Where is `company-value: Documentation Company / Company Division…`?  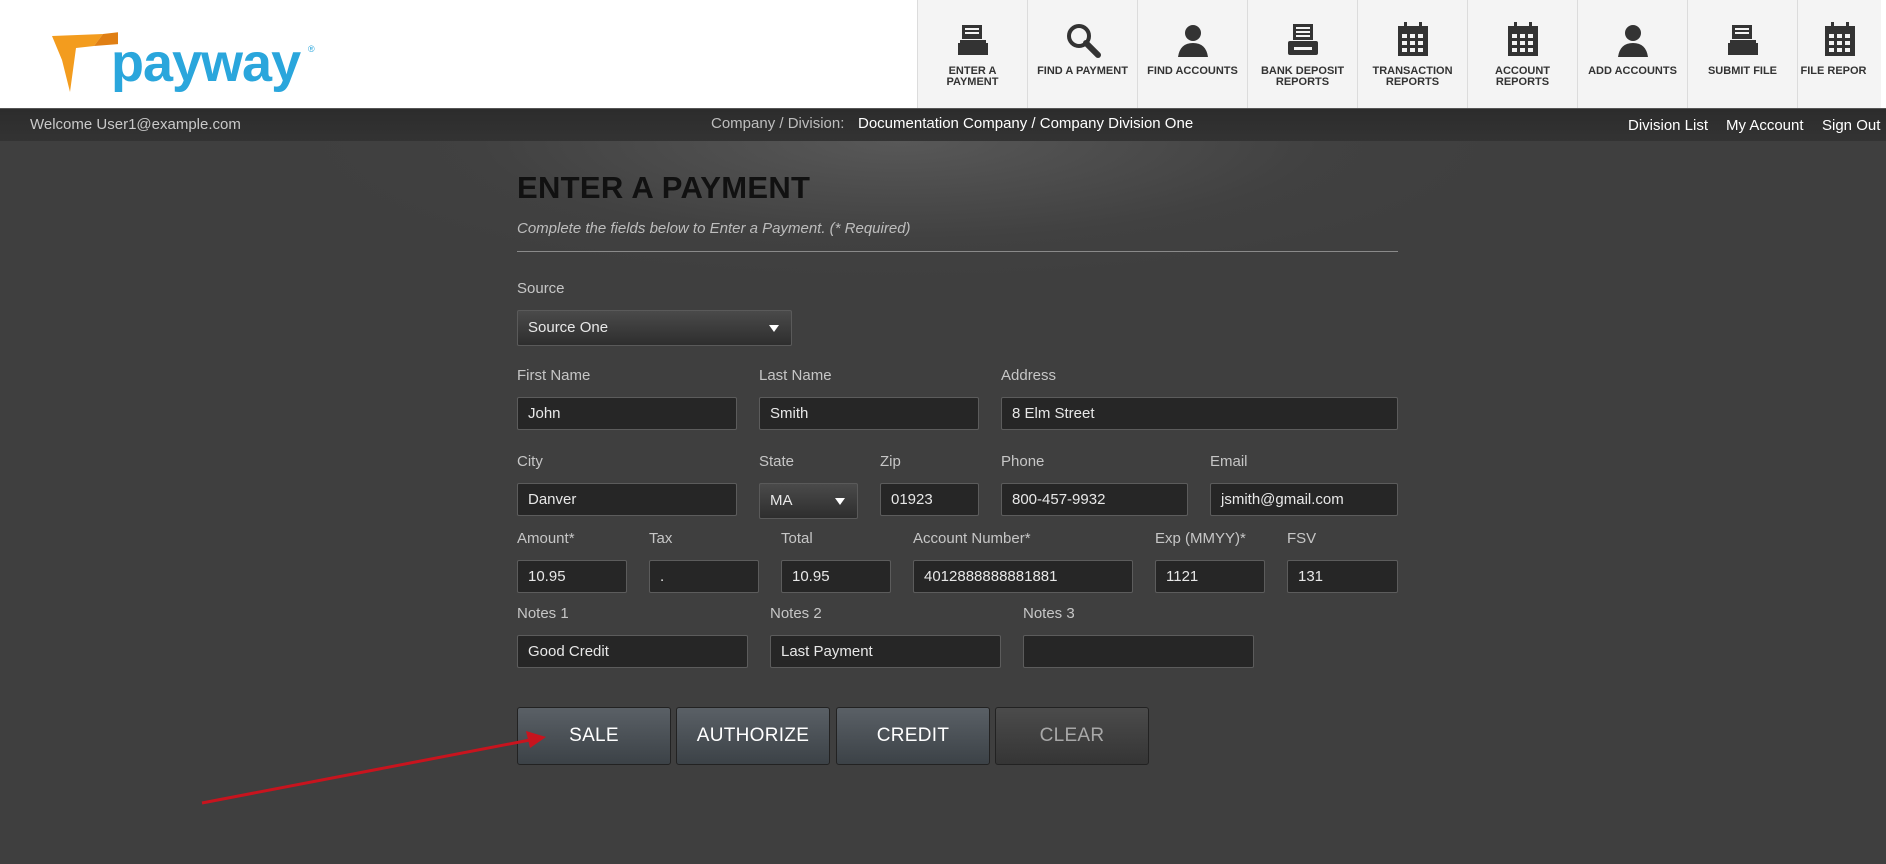 company-value: Documentation Company / Company Division… is located at coordinates (1026, 123).